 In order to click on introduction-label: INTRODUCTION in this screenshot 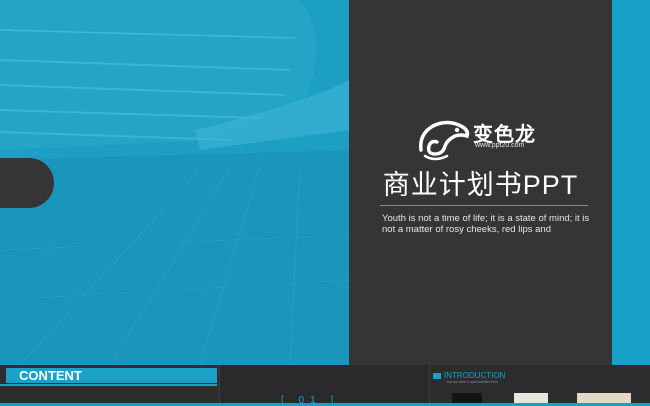, I will do `click(475, 375)`.